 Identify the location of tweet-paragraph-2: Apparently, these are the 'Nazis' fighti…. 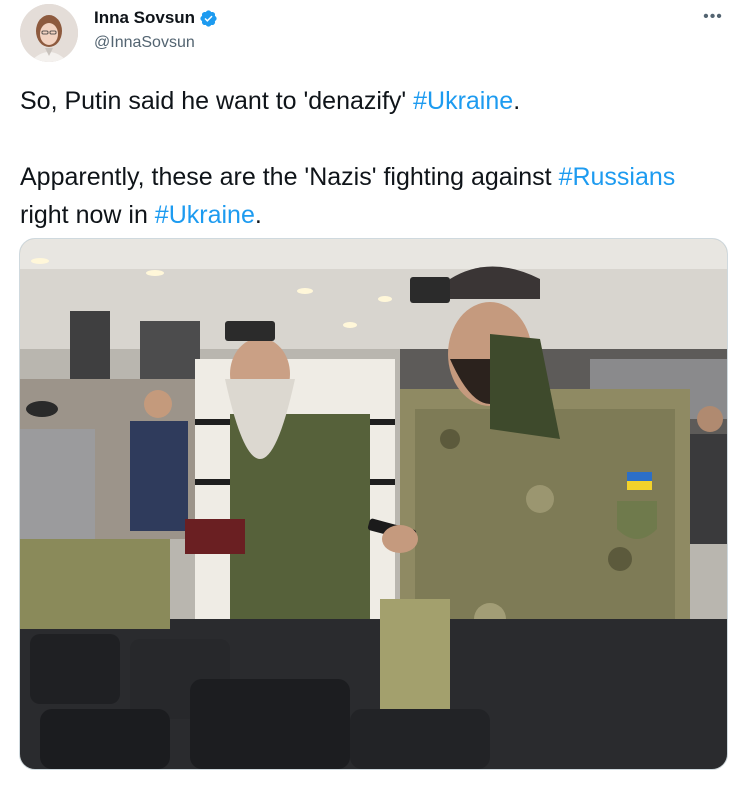
(370, 196).